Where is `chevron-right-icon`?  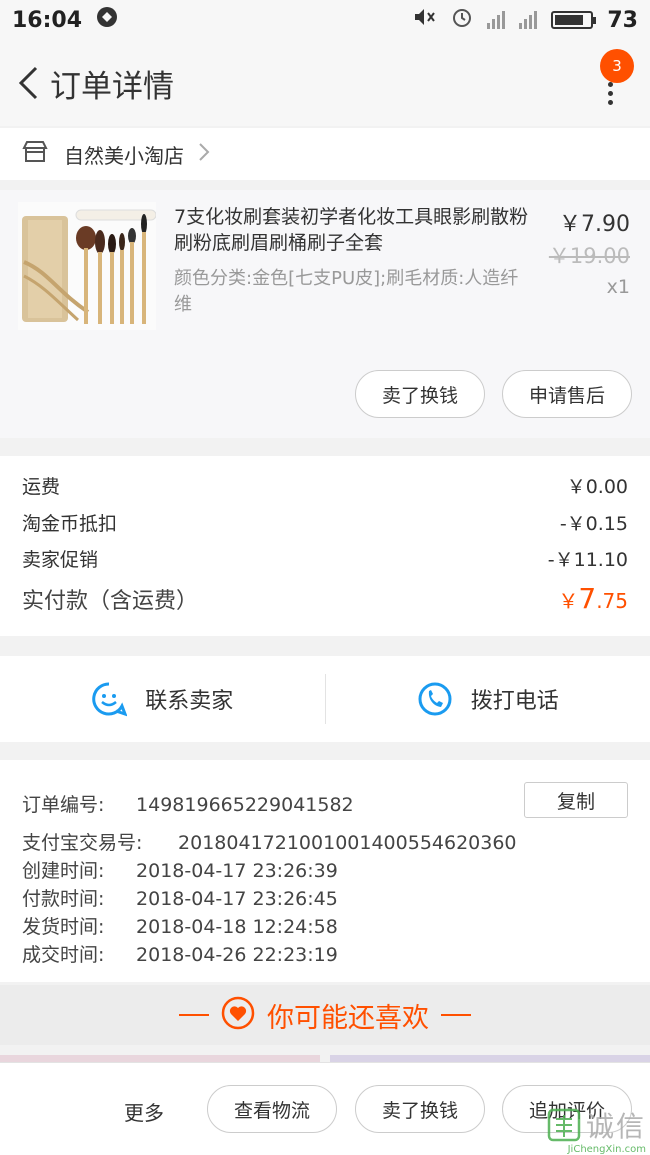 chevron-right-icon is located at coordinates (204, 154).